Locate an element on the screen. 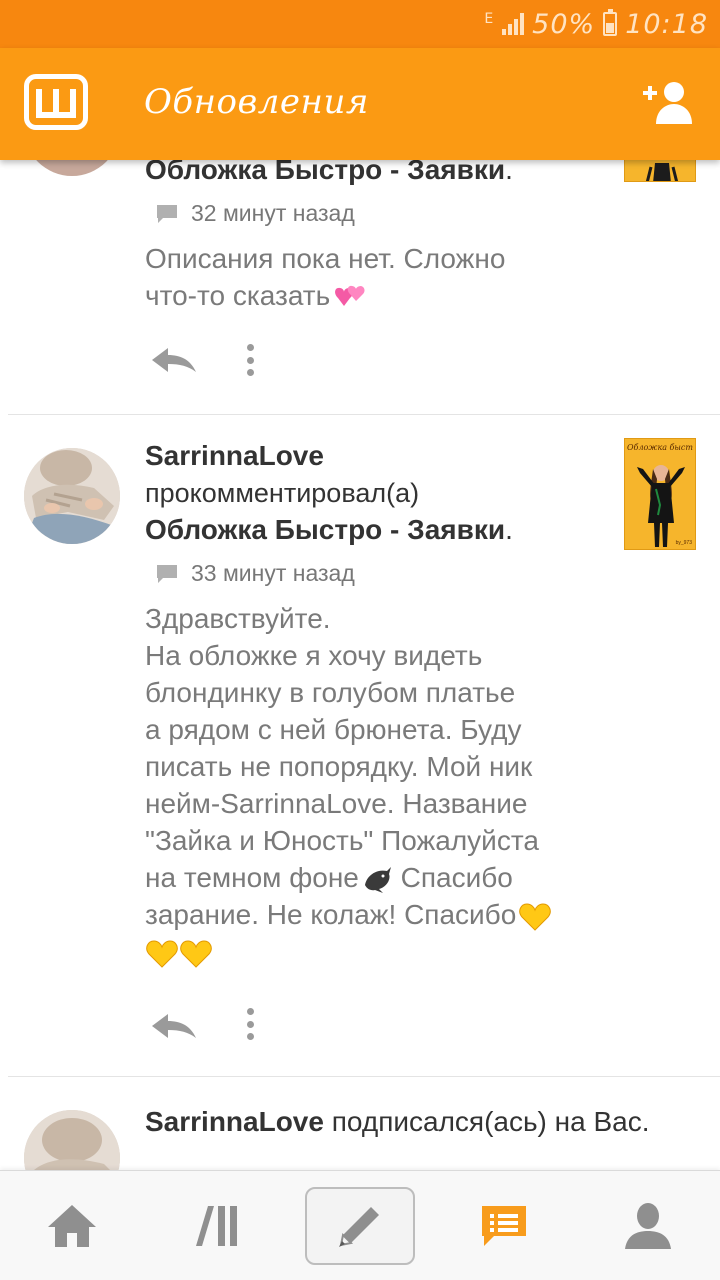 Image resolution: width=720 pixels, height=1280 pixels. wattpad-logo-icon is located at coordinates (56, 102).